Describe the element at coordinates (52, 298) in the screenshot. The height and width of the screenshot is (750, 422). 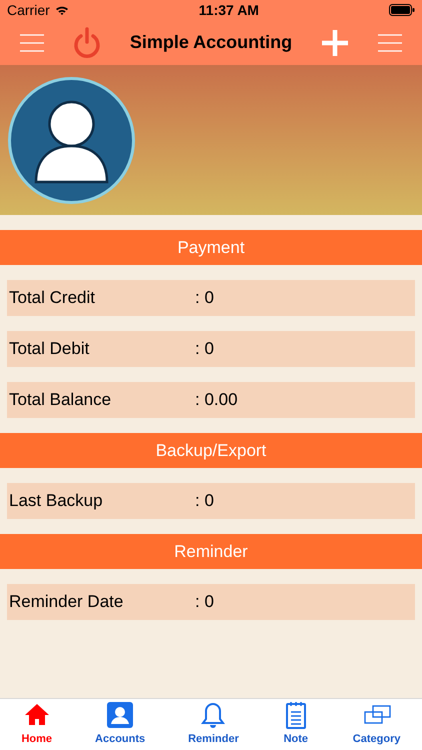
I see `row-label: Total Credit` at that location.